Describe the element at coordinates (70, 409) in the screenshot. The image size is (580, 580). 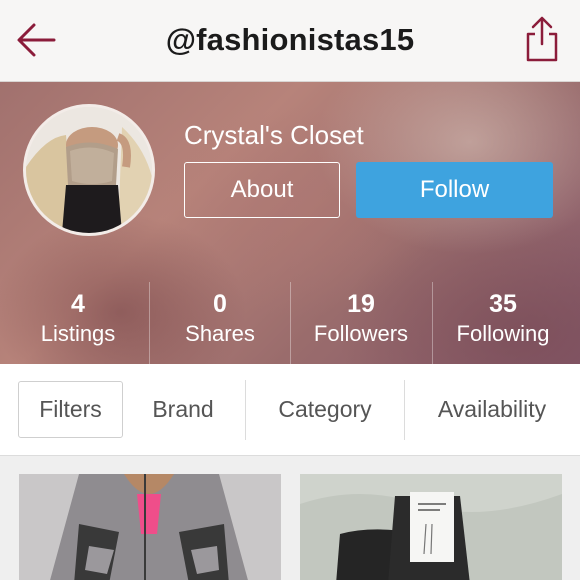
I see `filters-button: Filters` at that location.